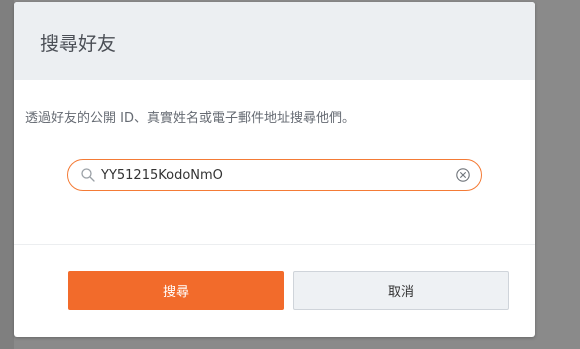 This screenshot has width=580, height=349. I want to click on search-input, so click(271, 175).